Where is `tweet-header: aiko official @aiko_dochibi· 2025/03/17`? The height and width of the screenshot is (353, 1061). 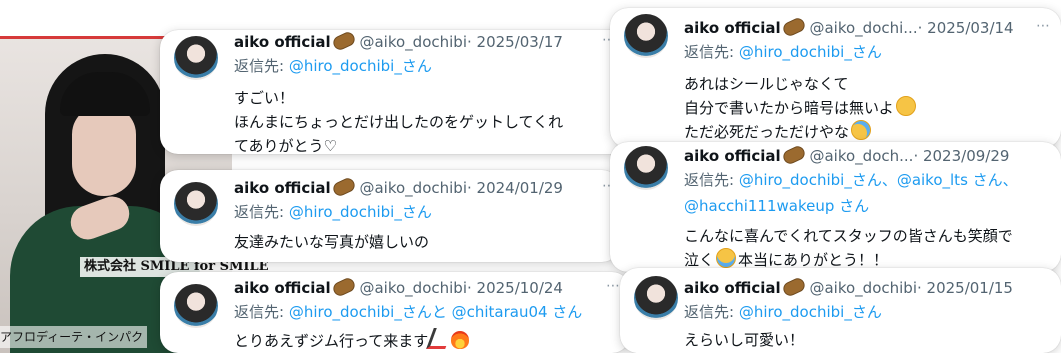
tweet-header: aiko official @aiko_dochibi· 2025/03/17 is located at coordinates (398, 41).